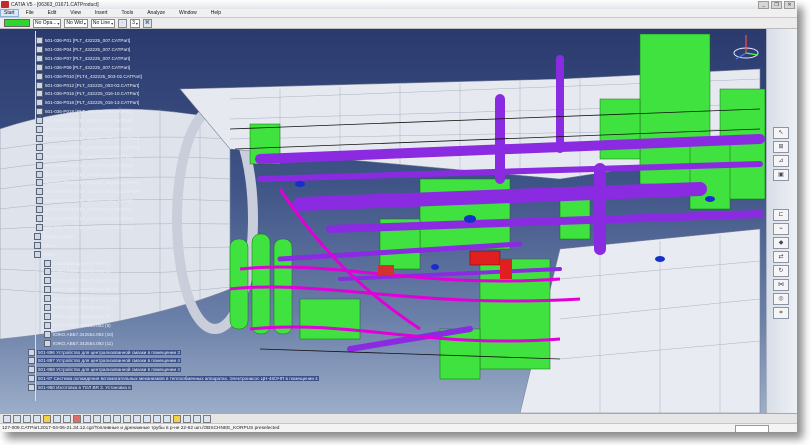 The height and width of the screenshot is (445, 811). Describe the element at coordinates (44, 254) in the screenshot. I see `tree-node: Notes` at that location.